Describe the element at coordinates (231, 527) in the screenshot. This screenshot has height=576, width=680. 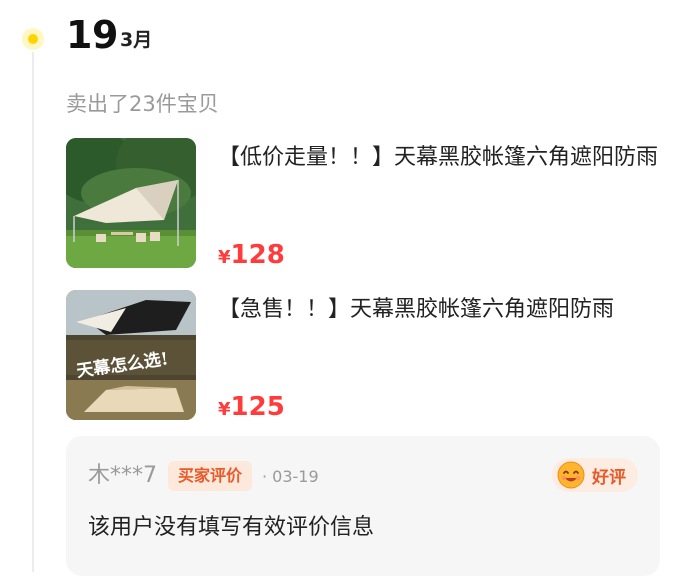
I see `review-content: 该用户没有填写有效评价信息` at that location.